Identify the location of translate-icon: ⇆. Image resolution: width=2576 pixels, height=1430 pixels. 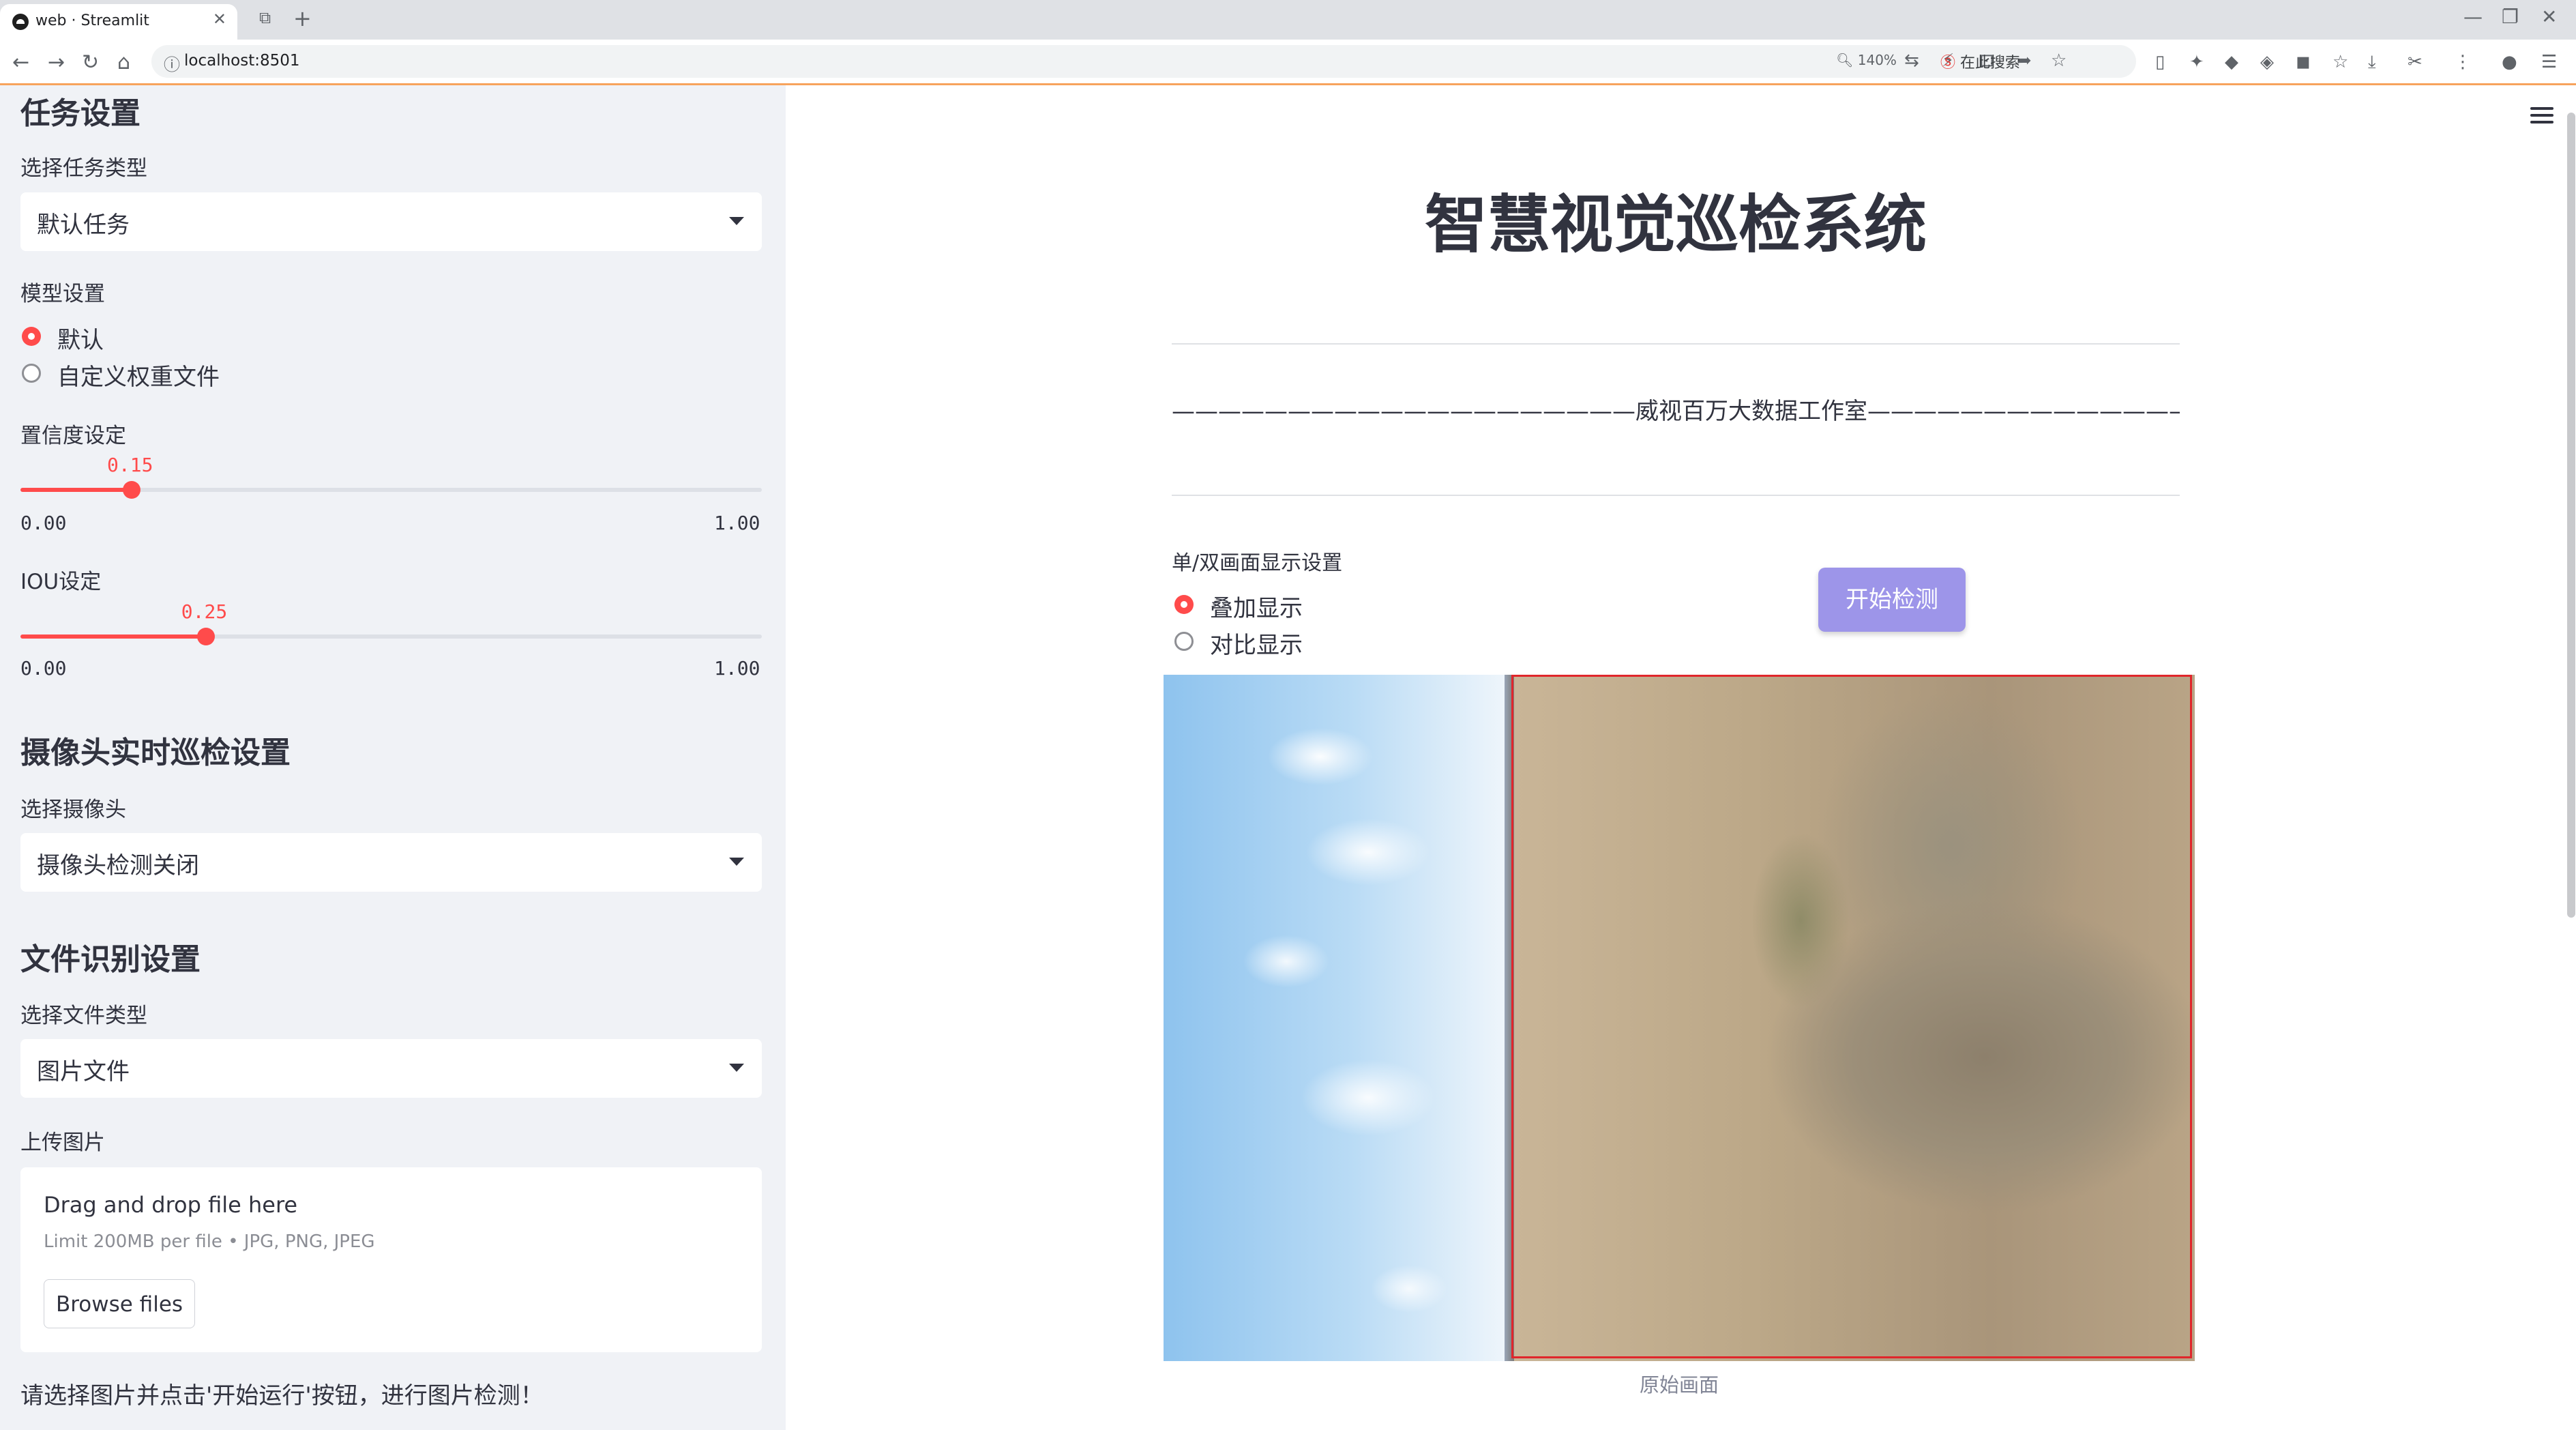
(1911, 60).